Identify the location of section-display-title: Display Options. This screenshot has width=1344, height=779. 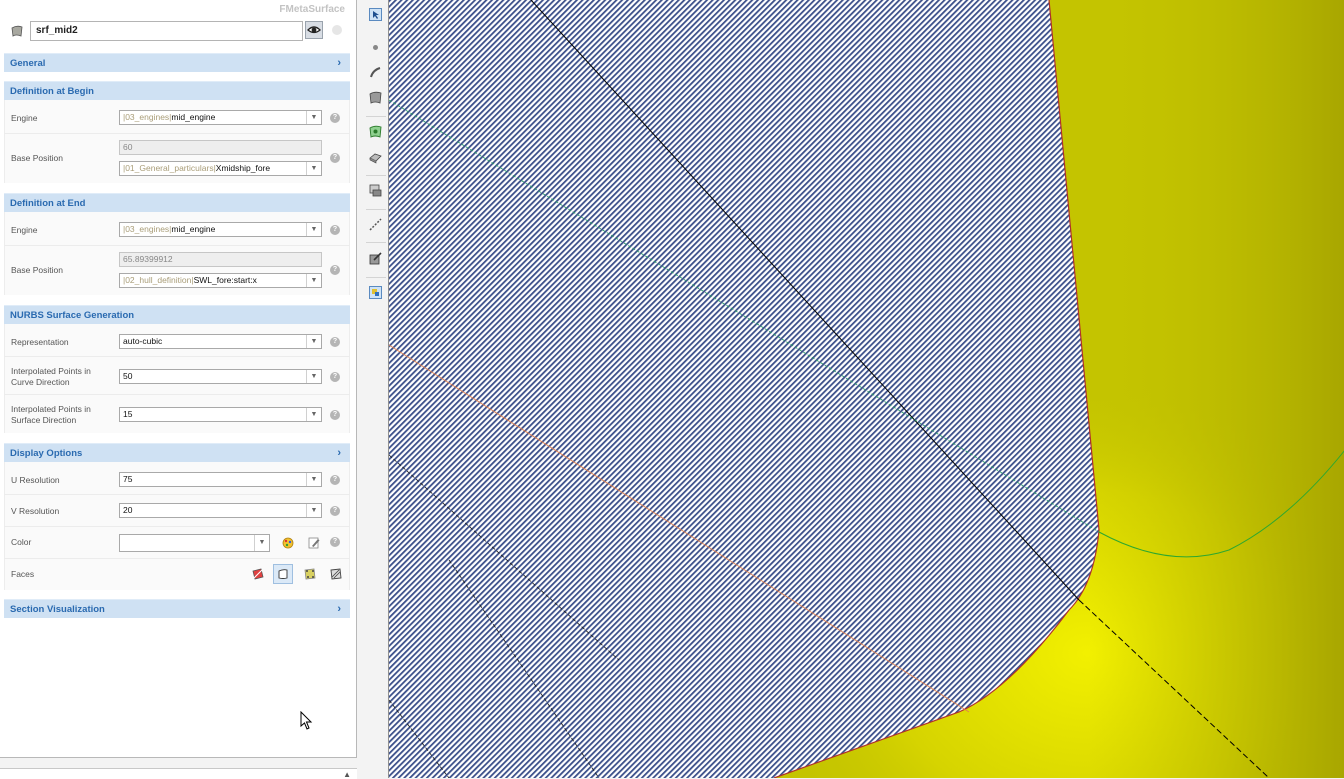
(46, 453).